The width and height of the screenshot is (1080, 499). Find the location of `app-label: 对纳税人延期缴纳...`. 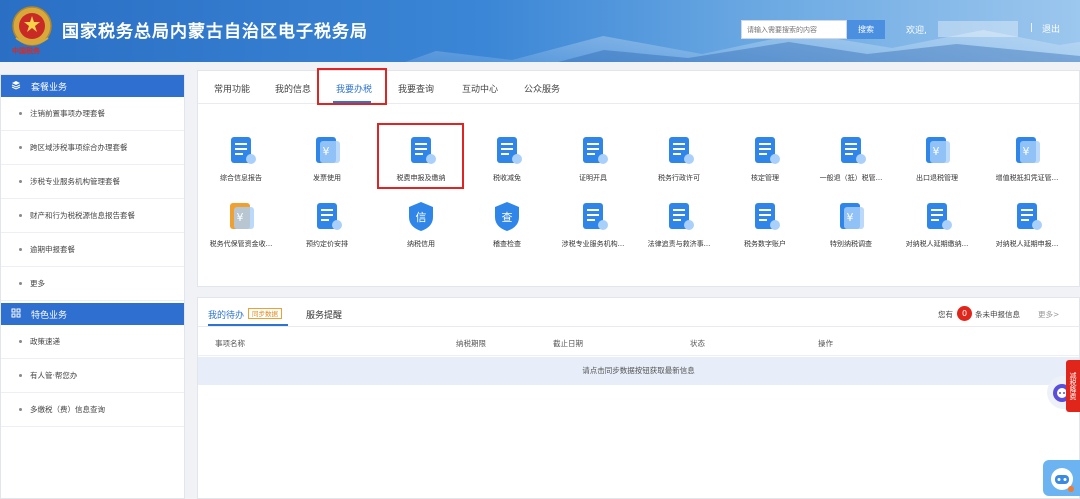

app-label: 对纳税人延期缴纳... is located at coordinates (937, 244).